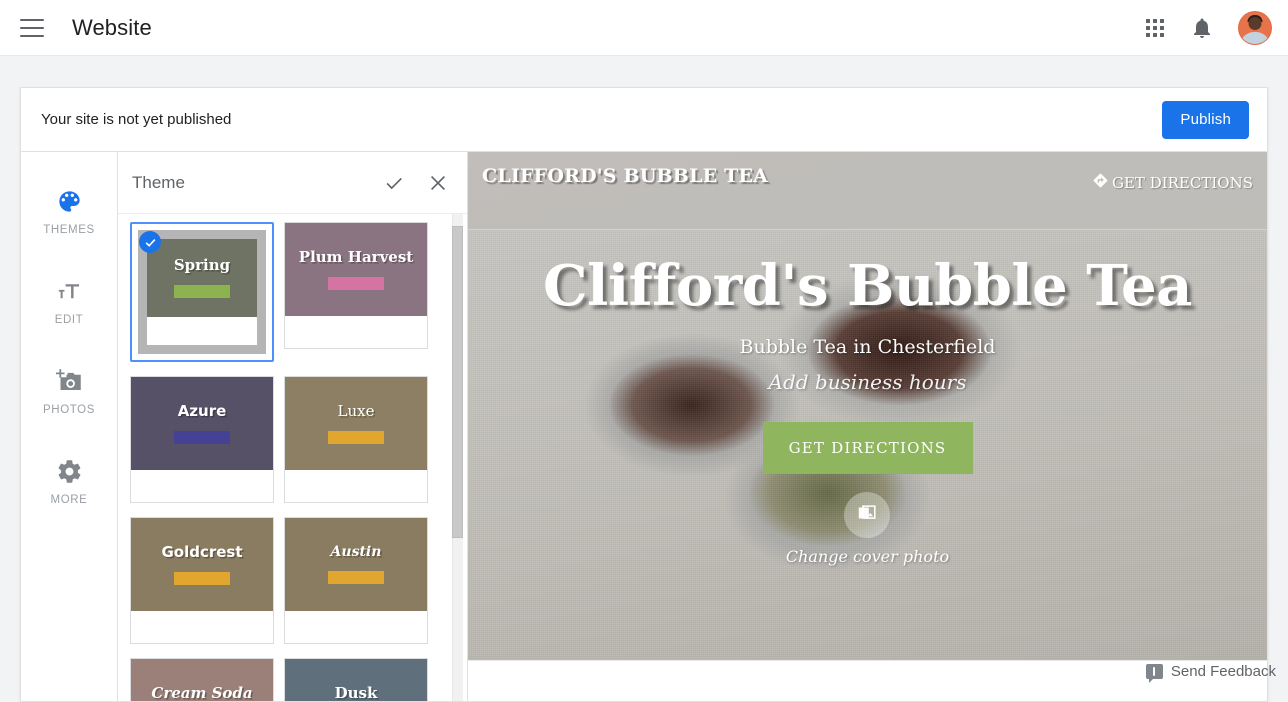 The height and width of the screenshot is (702, 1288). What do you see at coordinates (356, 552) in the screenshot?
I see `theme-name: Austin` at bounding box center [356, 552].